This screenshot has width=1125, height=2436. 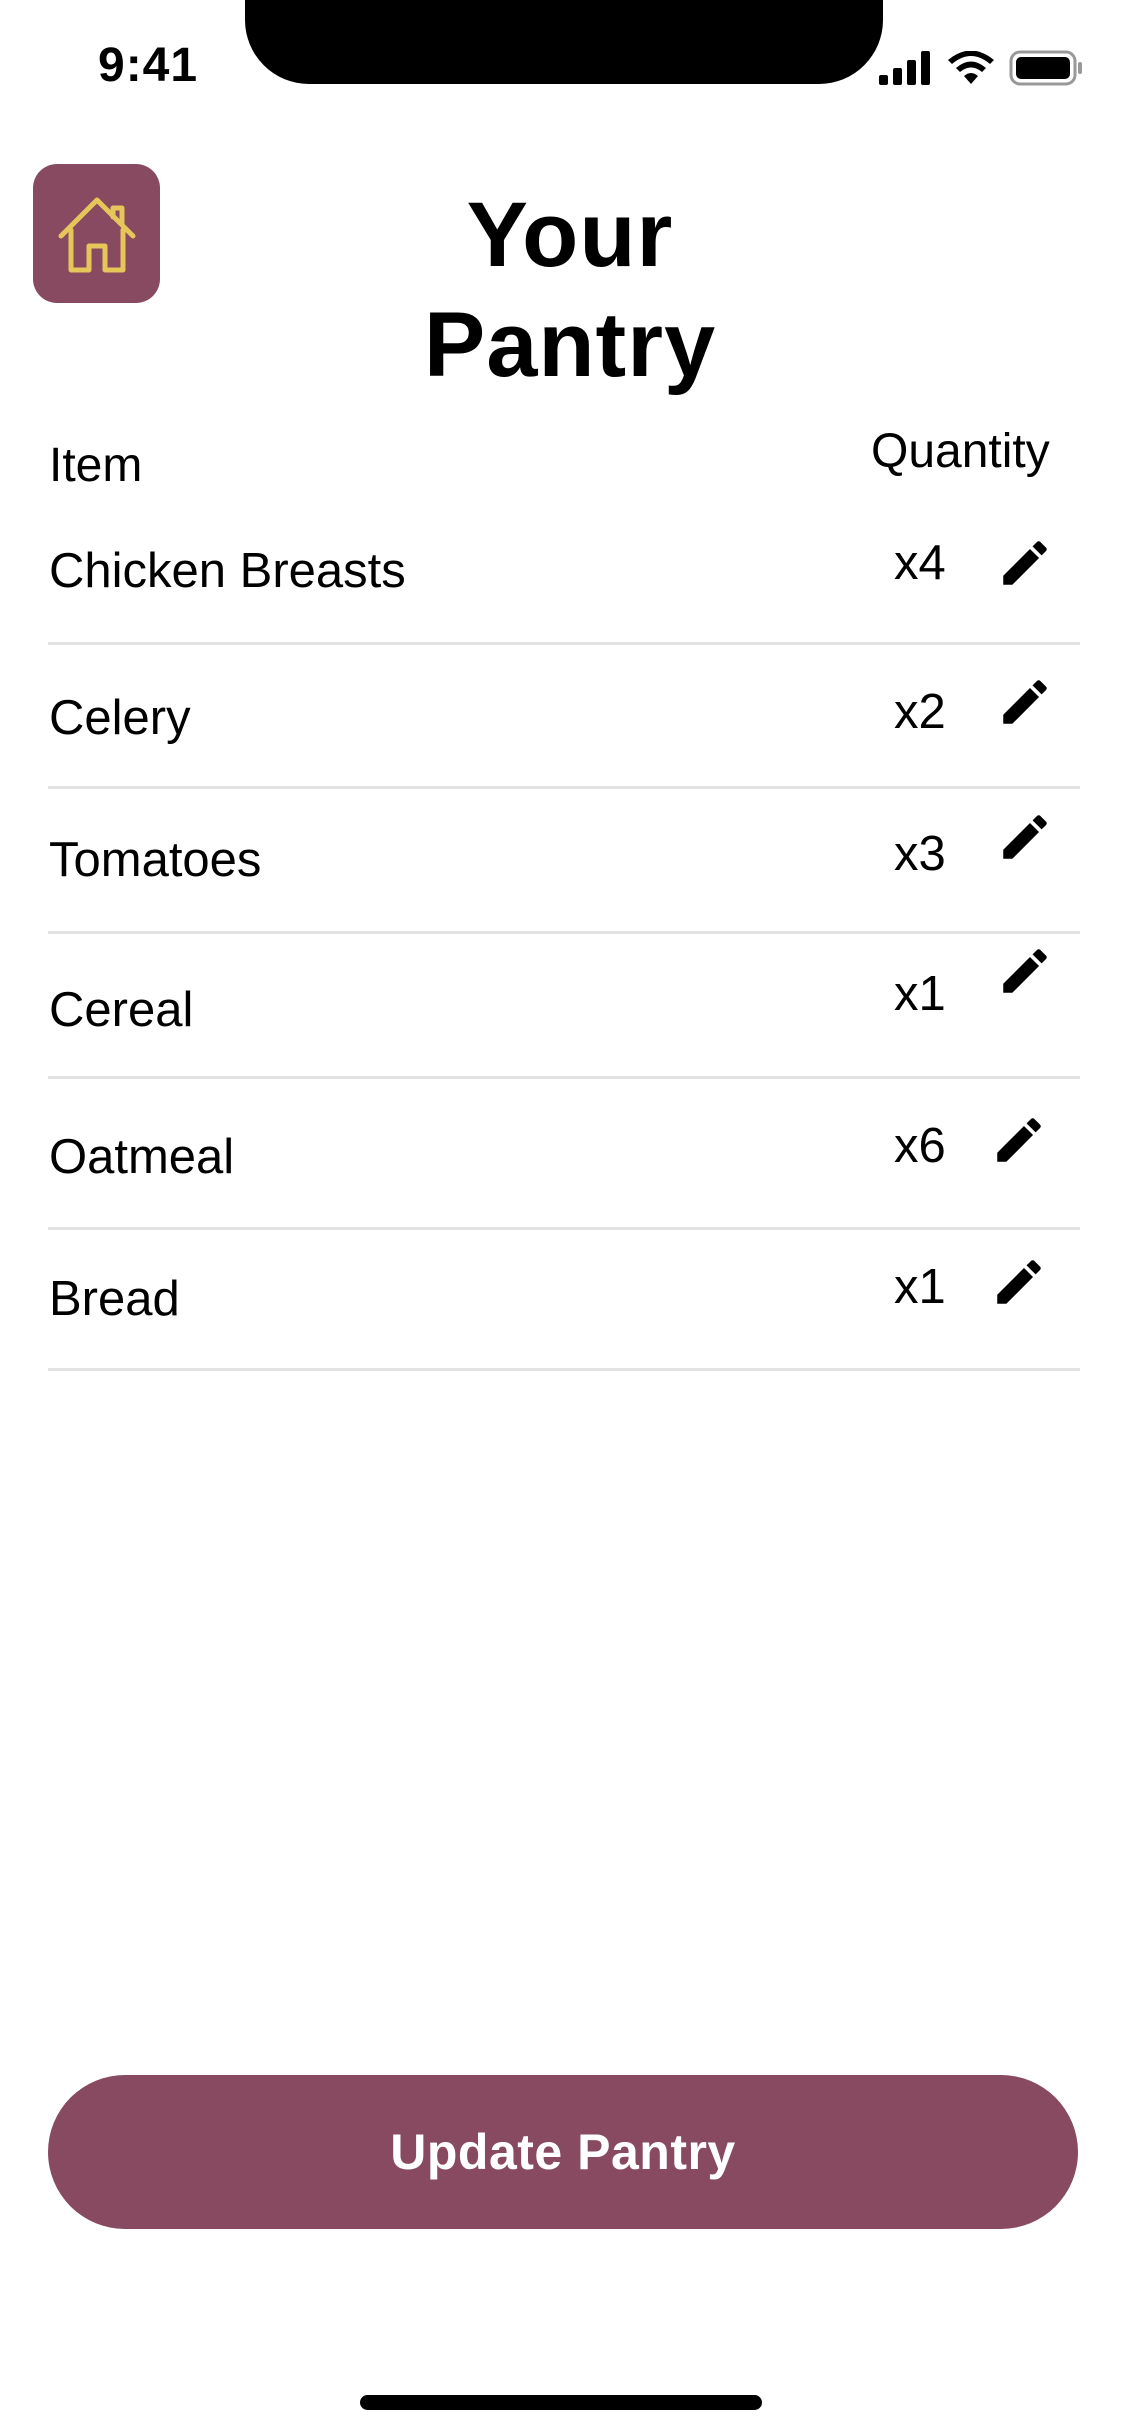 I want to click on item-quantity: x3, so click(x=920, y=854).